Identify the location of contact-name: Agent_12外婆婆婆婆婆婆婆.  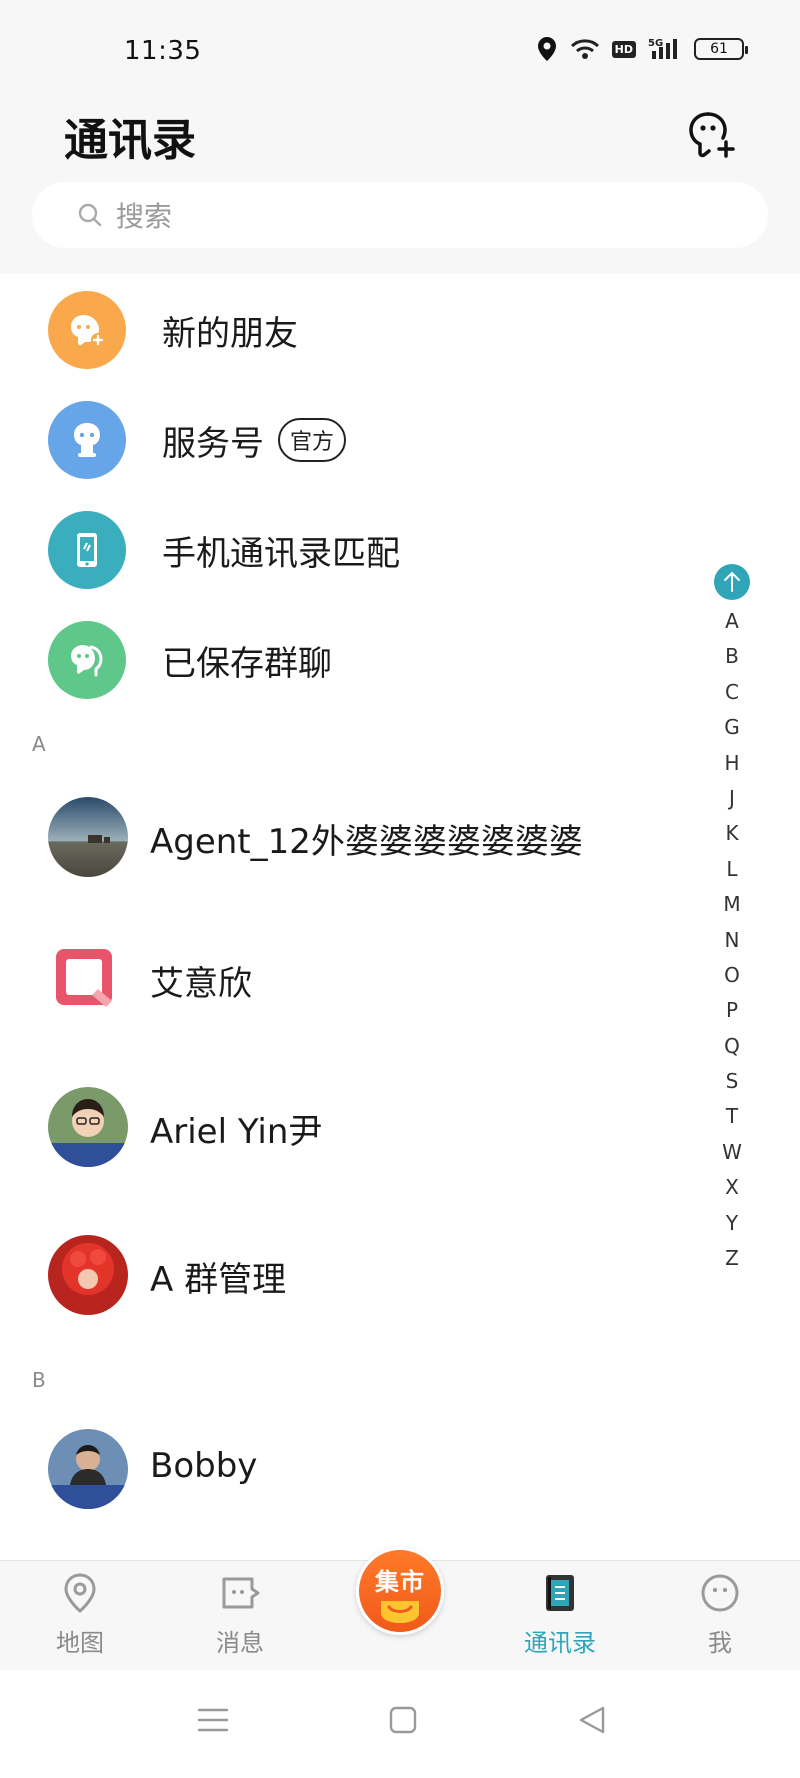
(366, 842).